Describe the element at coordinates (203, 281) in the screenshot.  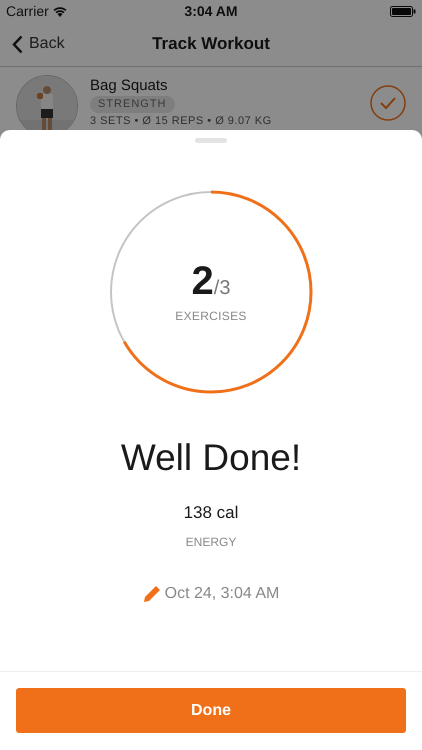
I see `completed-count: 2` at that location.